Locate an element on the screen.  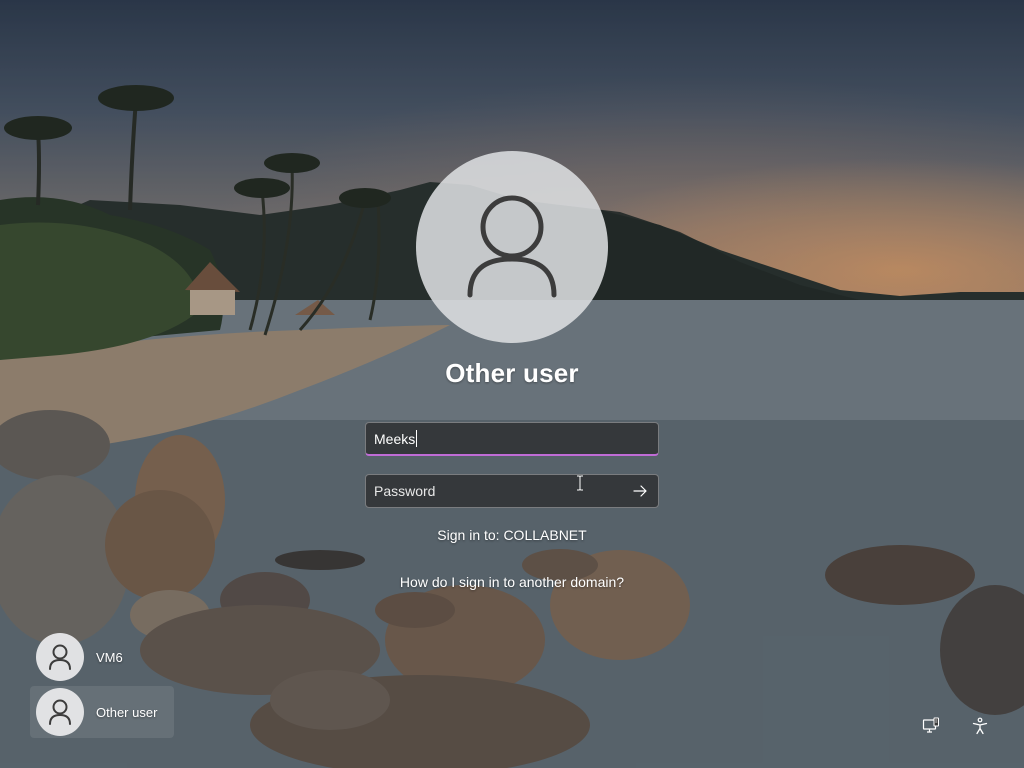
username-input: Meeks is located at coordinates (512, 439).